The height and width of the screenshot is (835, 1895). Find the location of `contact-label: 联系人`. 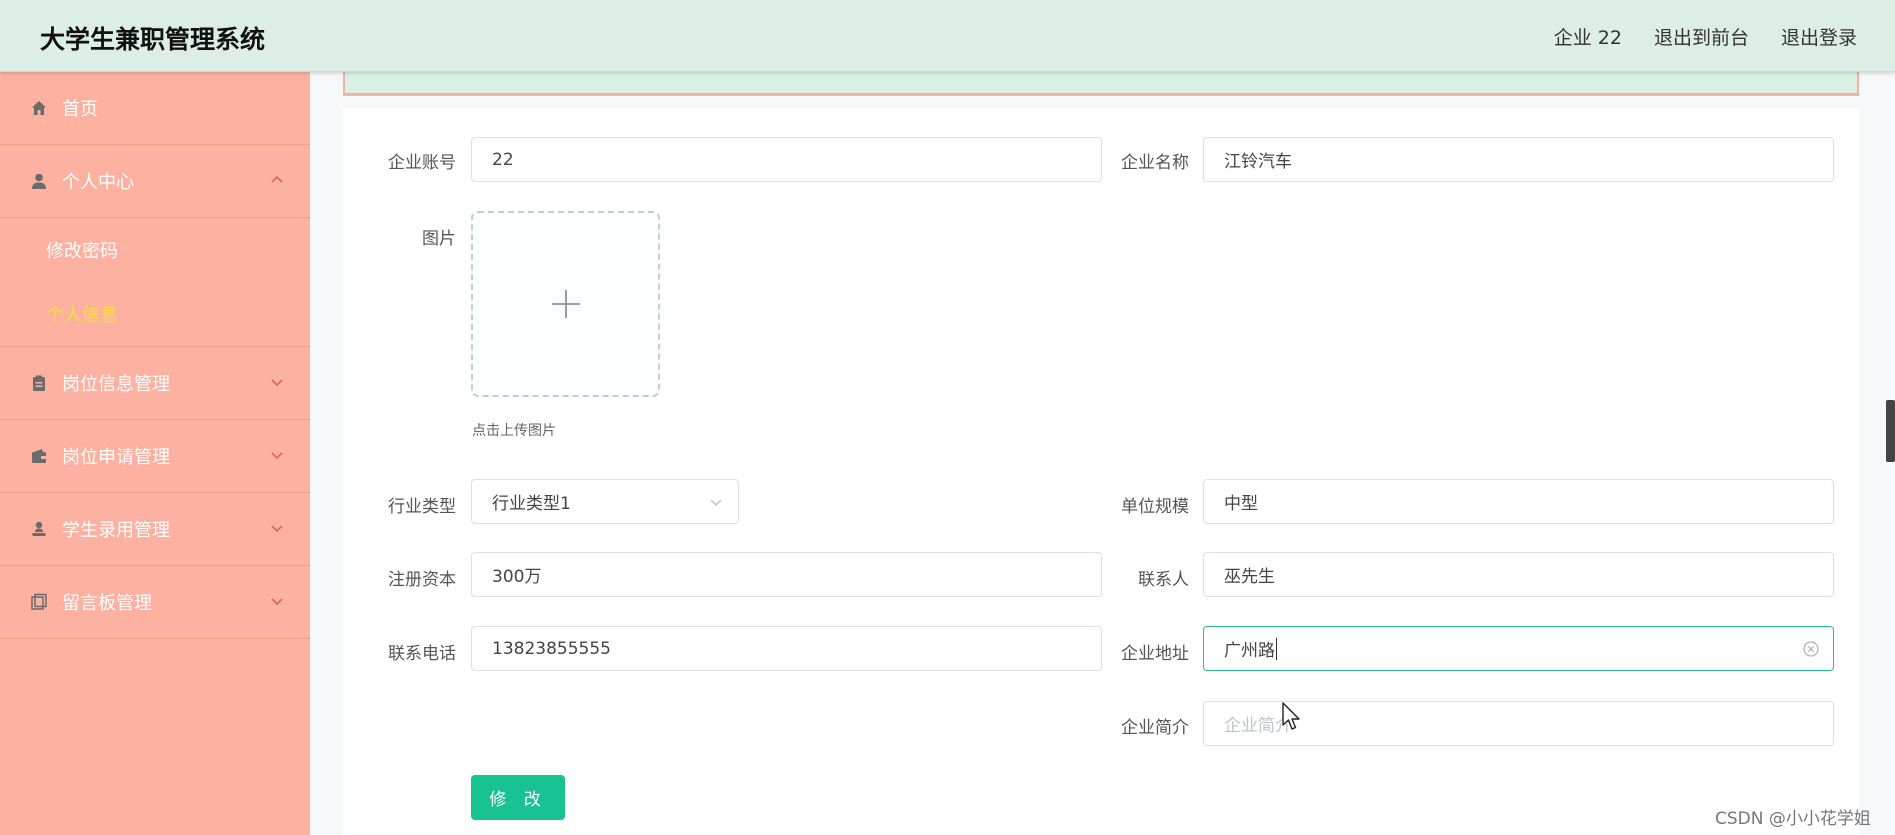

contact-label: 联系人 is located at coordinates (1163, 580).